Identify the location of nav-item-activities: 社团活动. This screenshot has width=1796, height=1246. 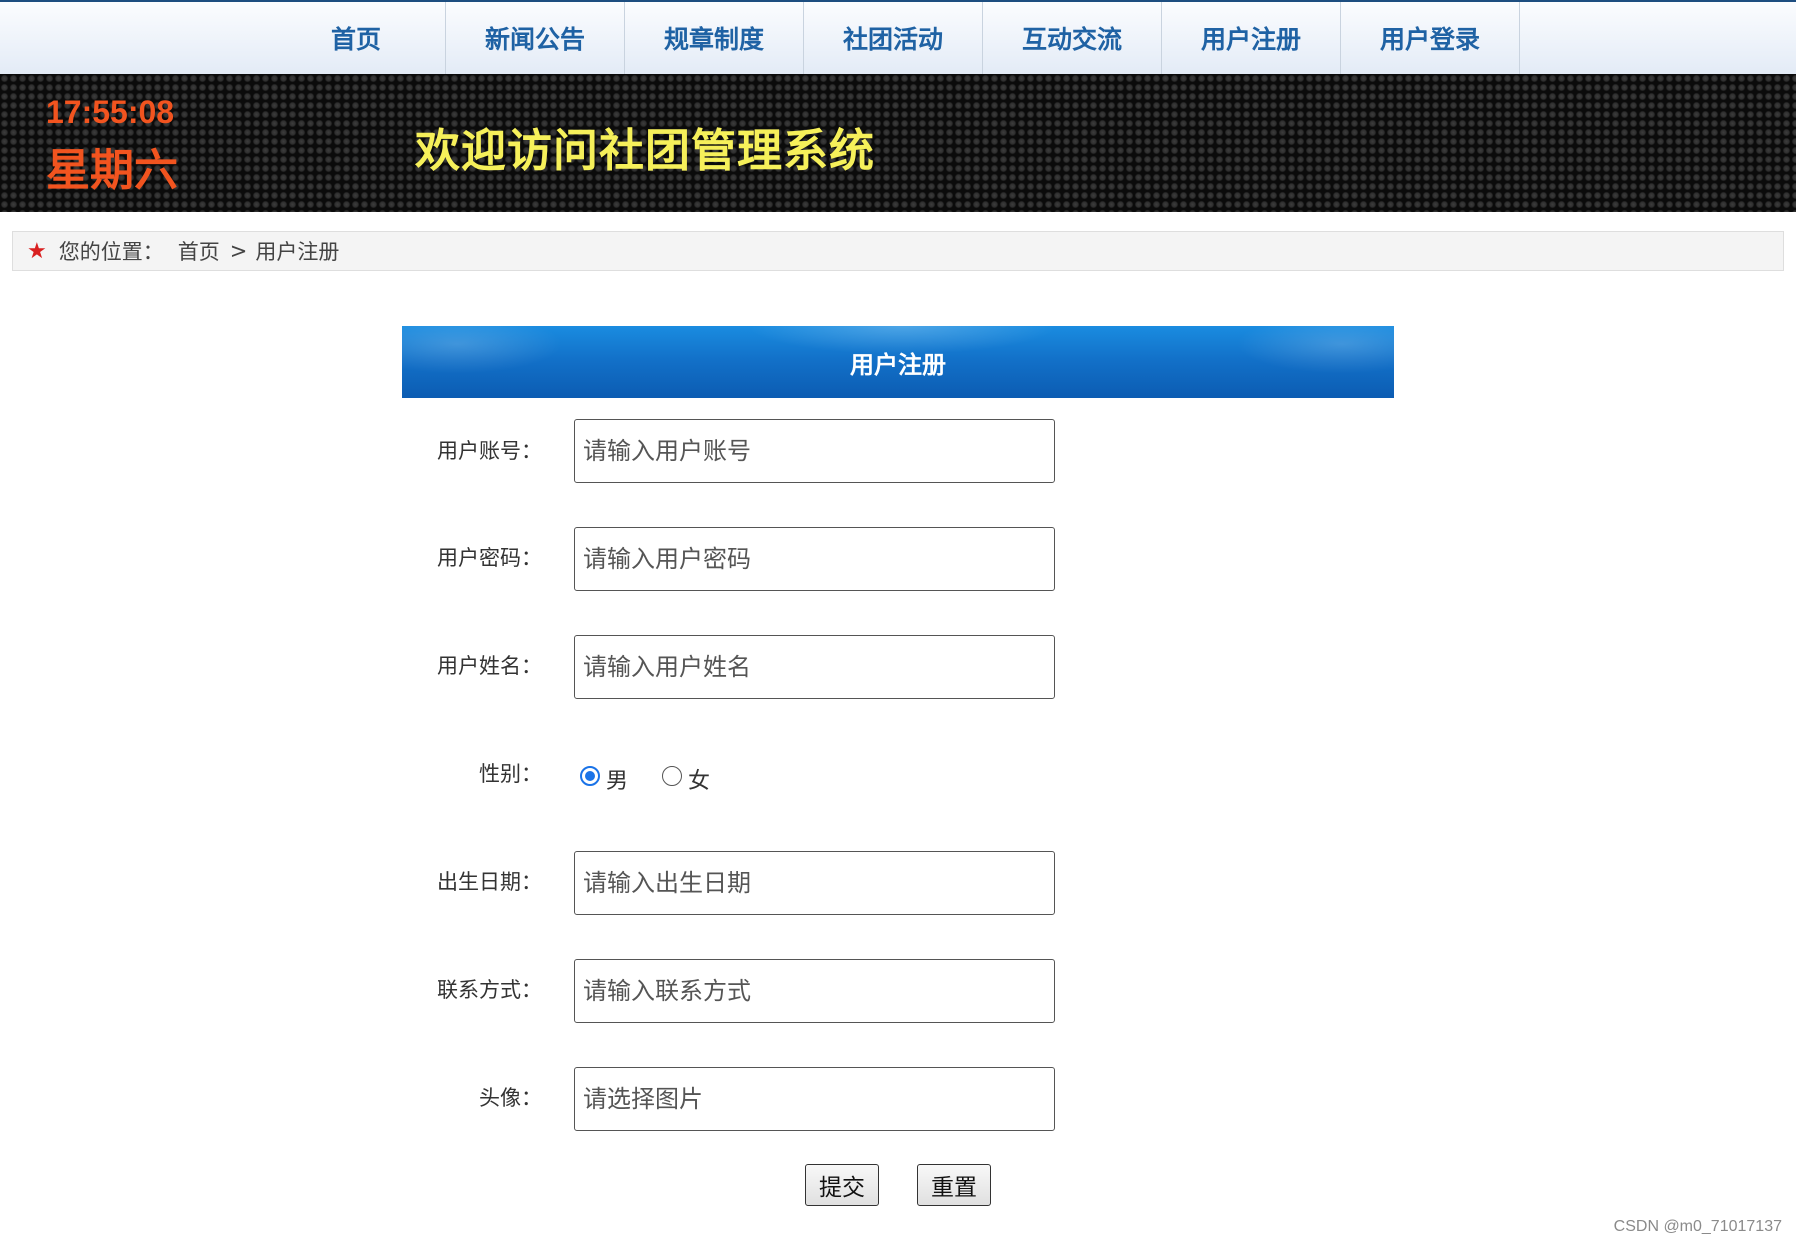
(893, 38).